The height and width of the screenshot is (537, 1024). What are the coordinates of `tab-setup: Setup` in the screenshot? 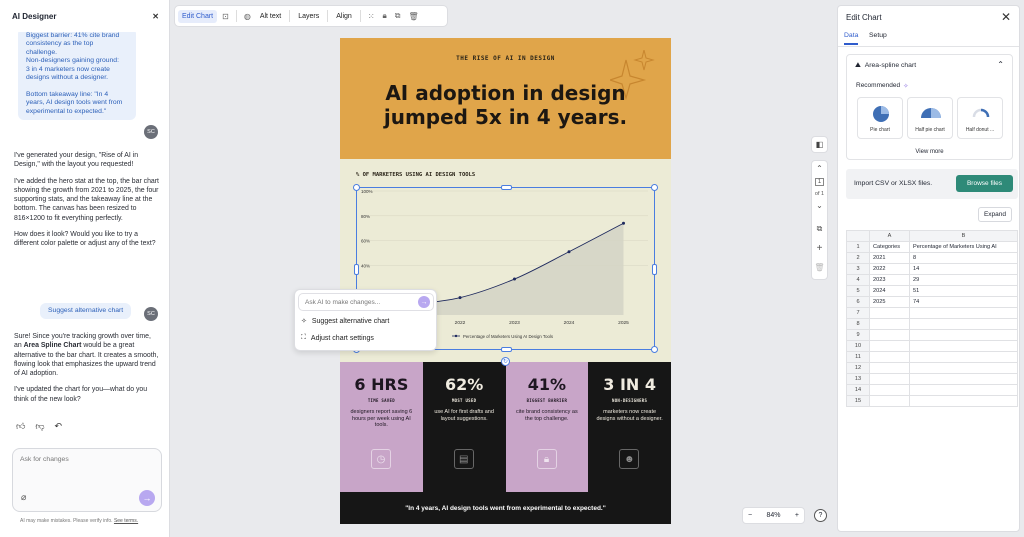 It's located at (878, 37).